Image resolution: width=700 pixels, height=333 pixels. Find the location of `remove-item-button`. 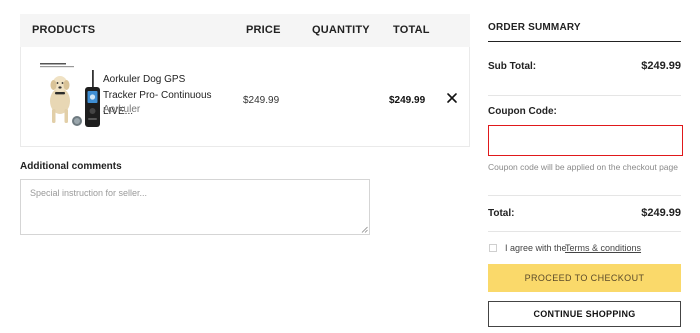

remove-item-button is located at coordinates (452, 98).